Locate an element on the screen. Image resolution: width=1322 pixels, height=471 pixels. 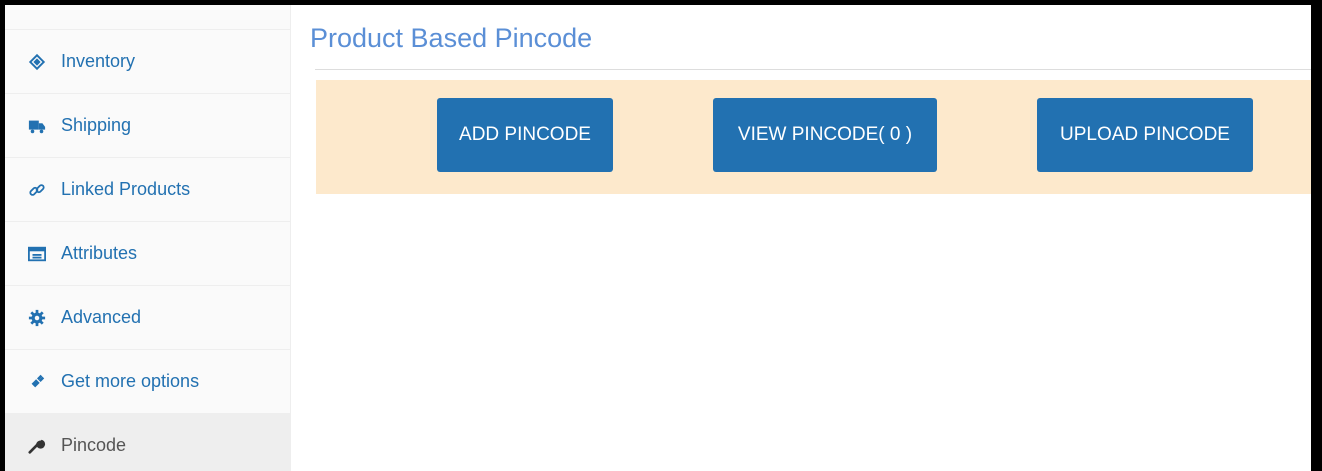
sidebar-item-advanced: Advanced is located at coordinates (147, 318).